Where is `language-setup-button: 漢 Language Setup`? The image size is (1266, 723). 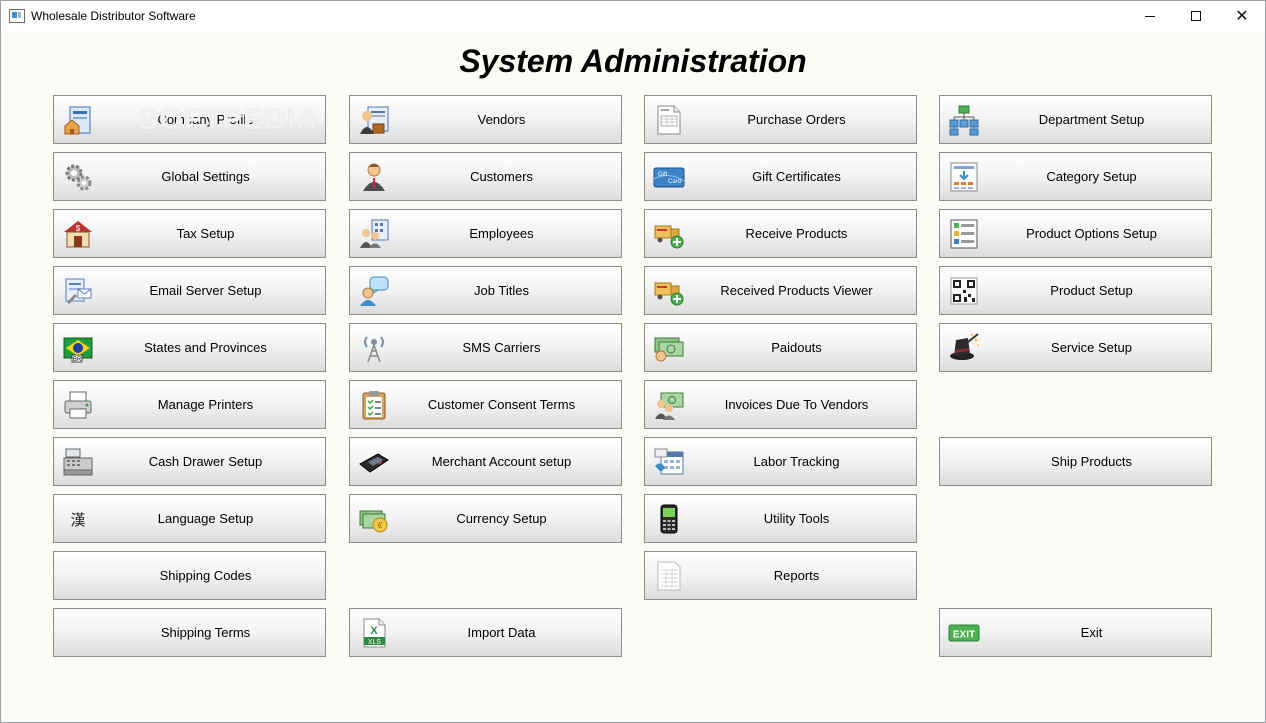
language-setup-button: 漢 Language Setup is located at coordinates (189, 518).